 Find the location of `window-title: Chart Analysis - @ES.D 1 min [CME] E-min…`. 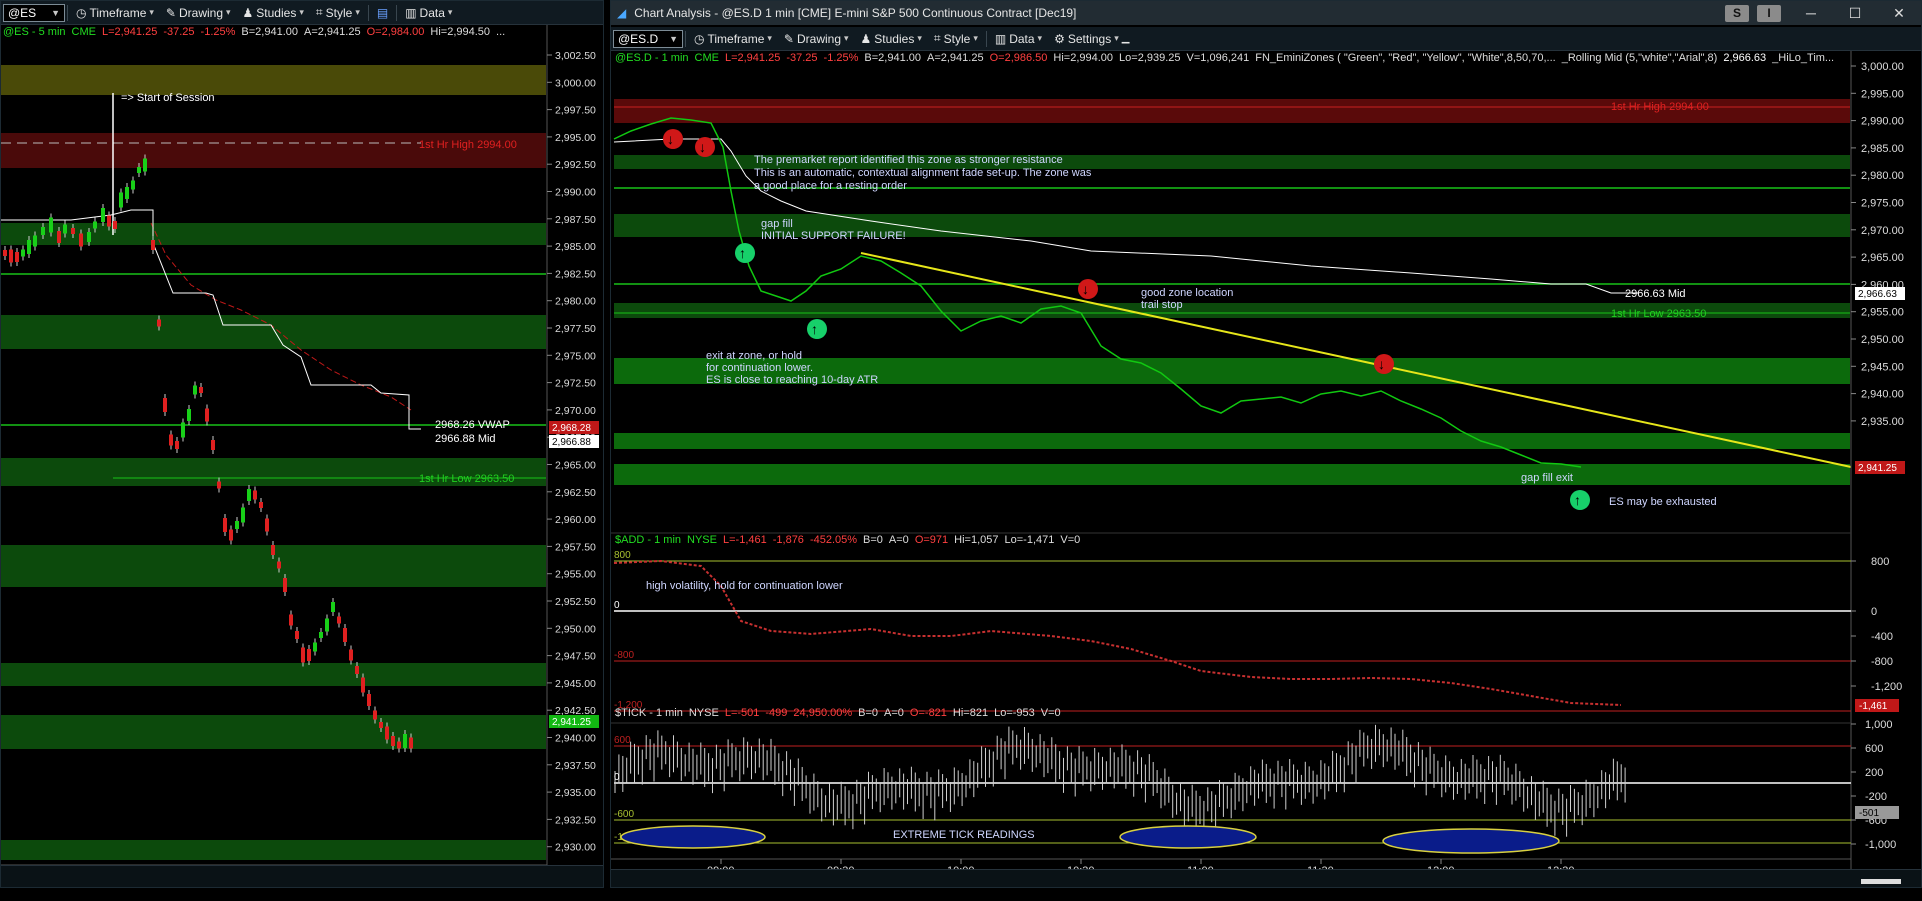

window-title: Chart Analysis - @ES.D 1 min [CME] E-min… is located at coordinates (855, 13).